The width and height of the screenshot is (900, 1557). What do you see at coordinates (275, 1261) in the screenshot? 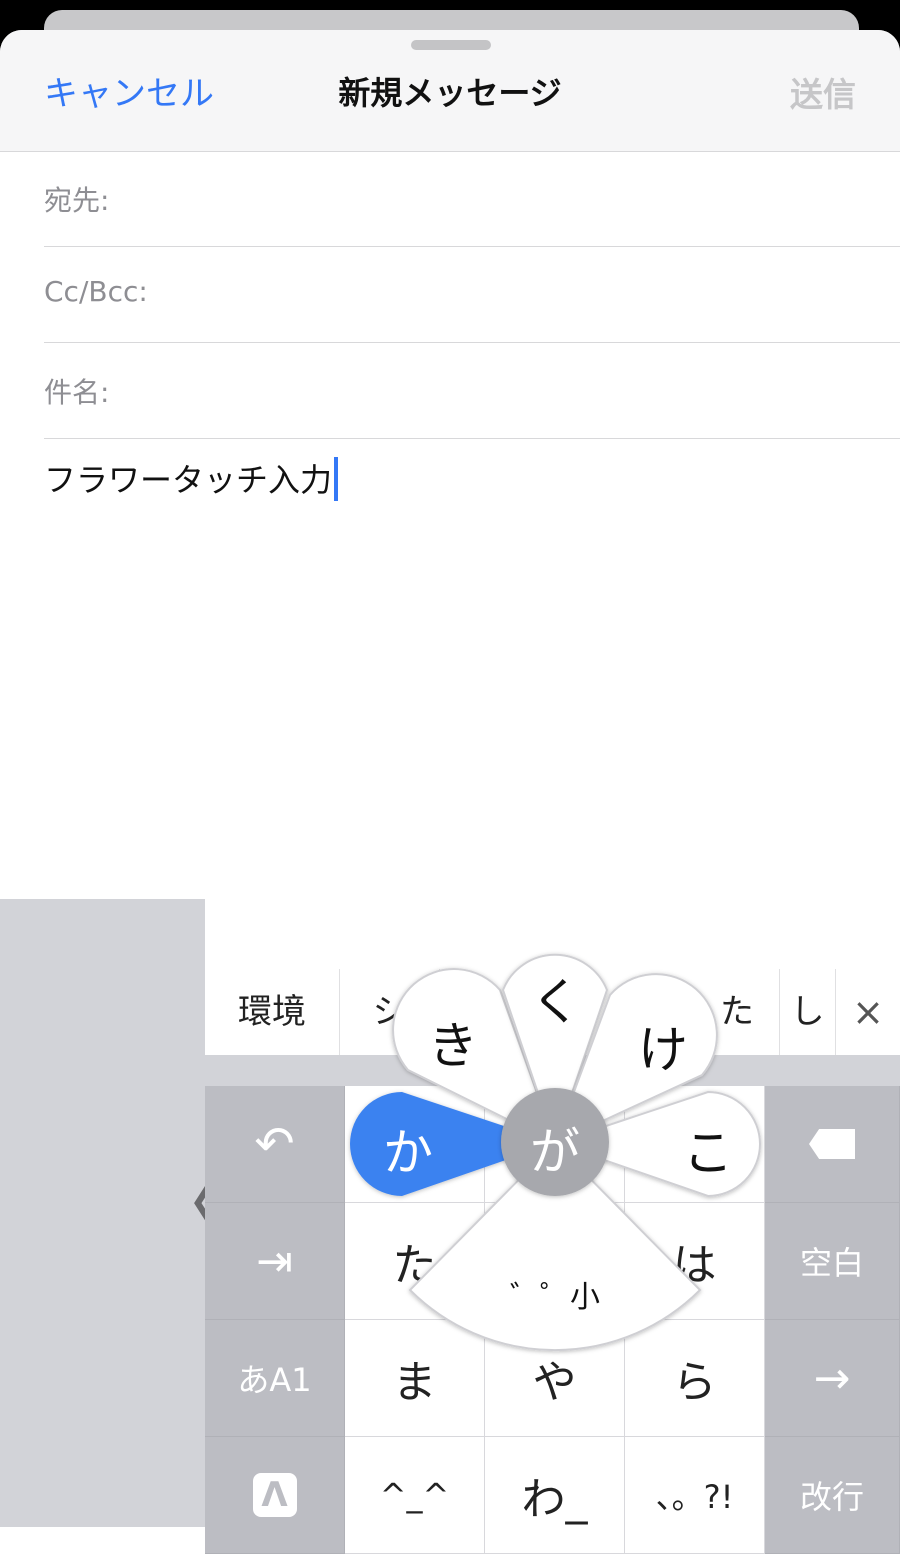
I see `move-cursor-key: ⇥` at bounding box center [275, 1261].